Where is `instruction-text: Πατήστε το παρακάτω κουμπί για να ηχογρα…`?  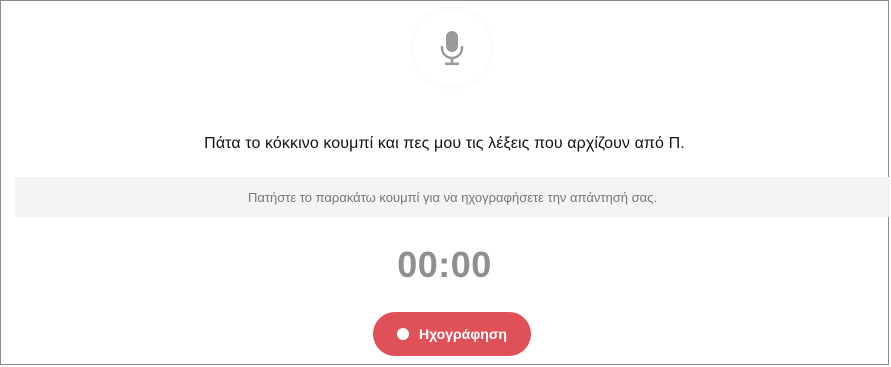
instruction-text: Πατήστε το παρακάτω κουμπί για να ηχογρα… is located at coordinates (452, 197).